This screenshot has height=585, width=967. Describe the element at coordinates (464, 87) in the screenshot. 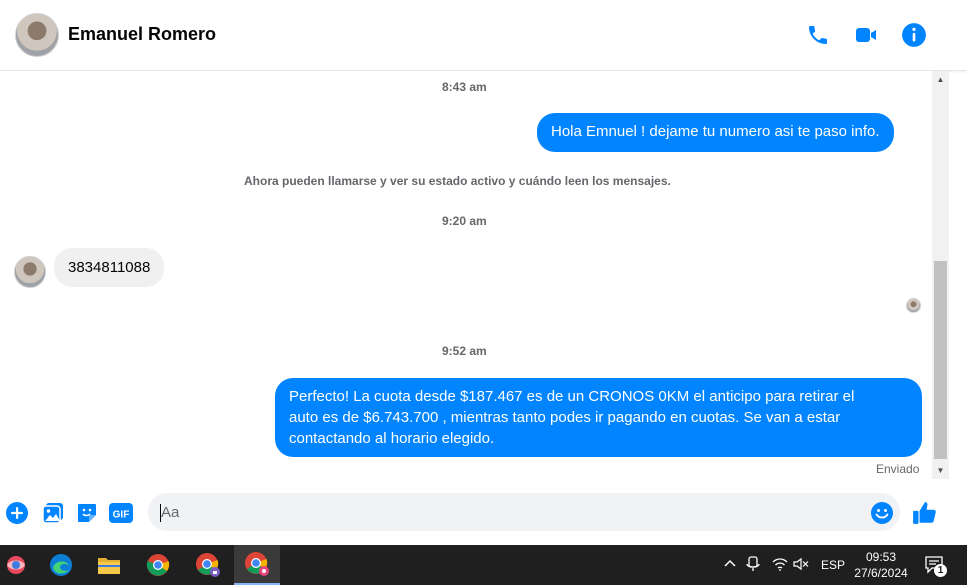

I see `timestamp: 8:43 am` at that location.